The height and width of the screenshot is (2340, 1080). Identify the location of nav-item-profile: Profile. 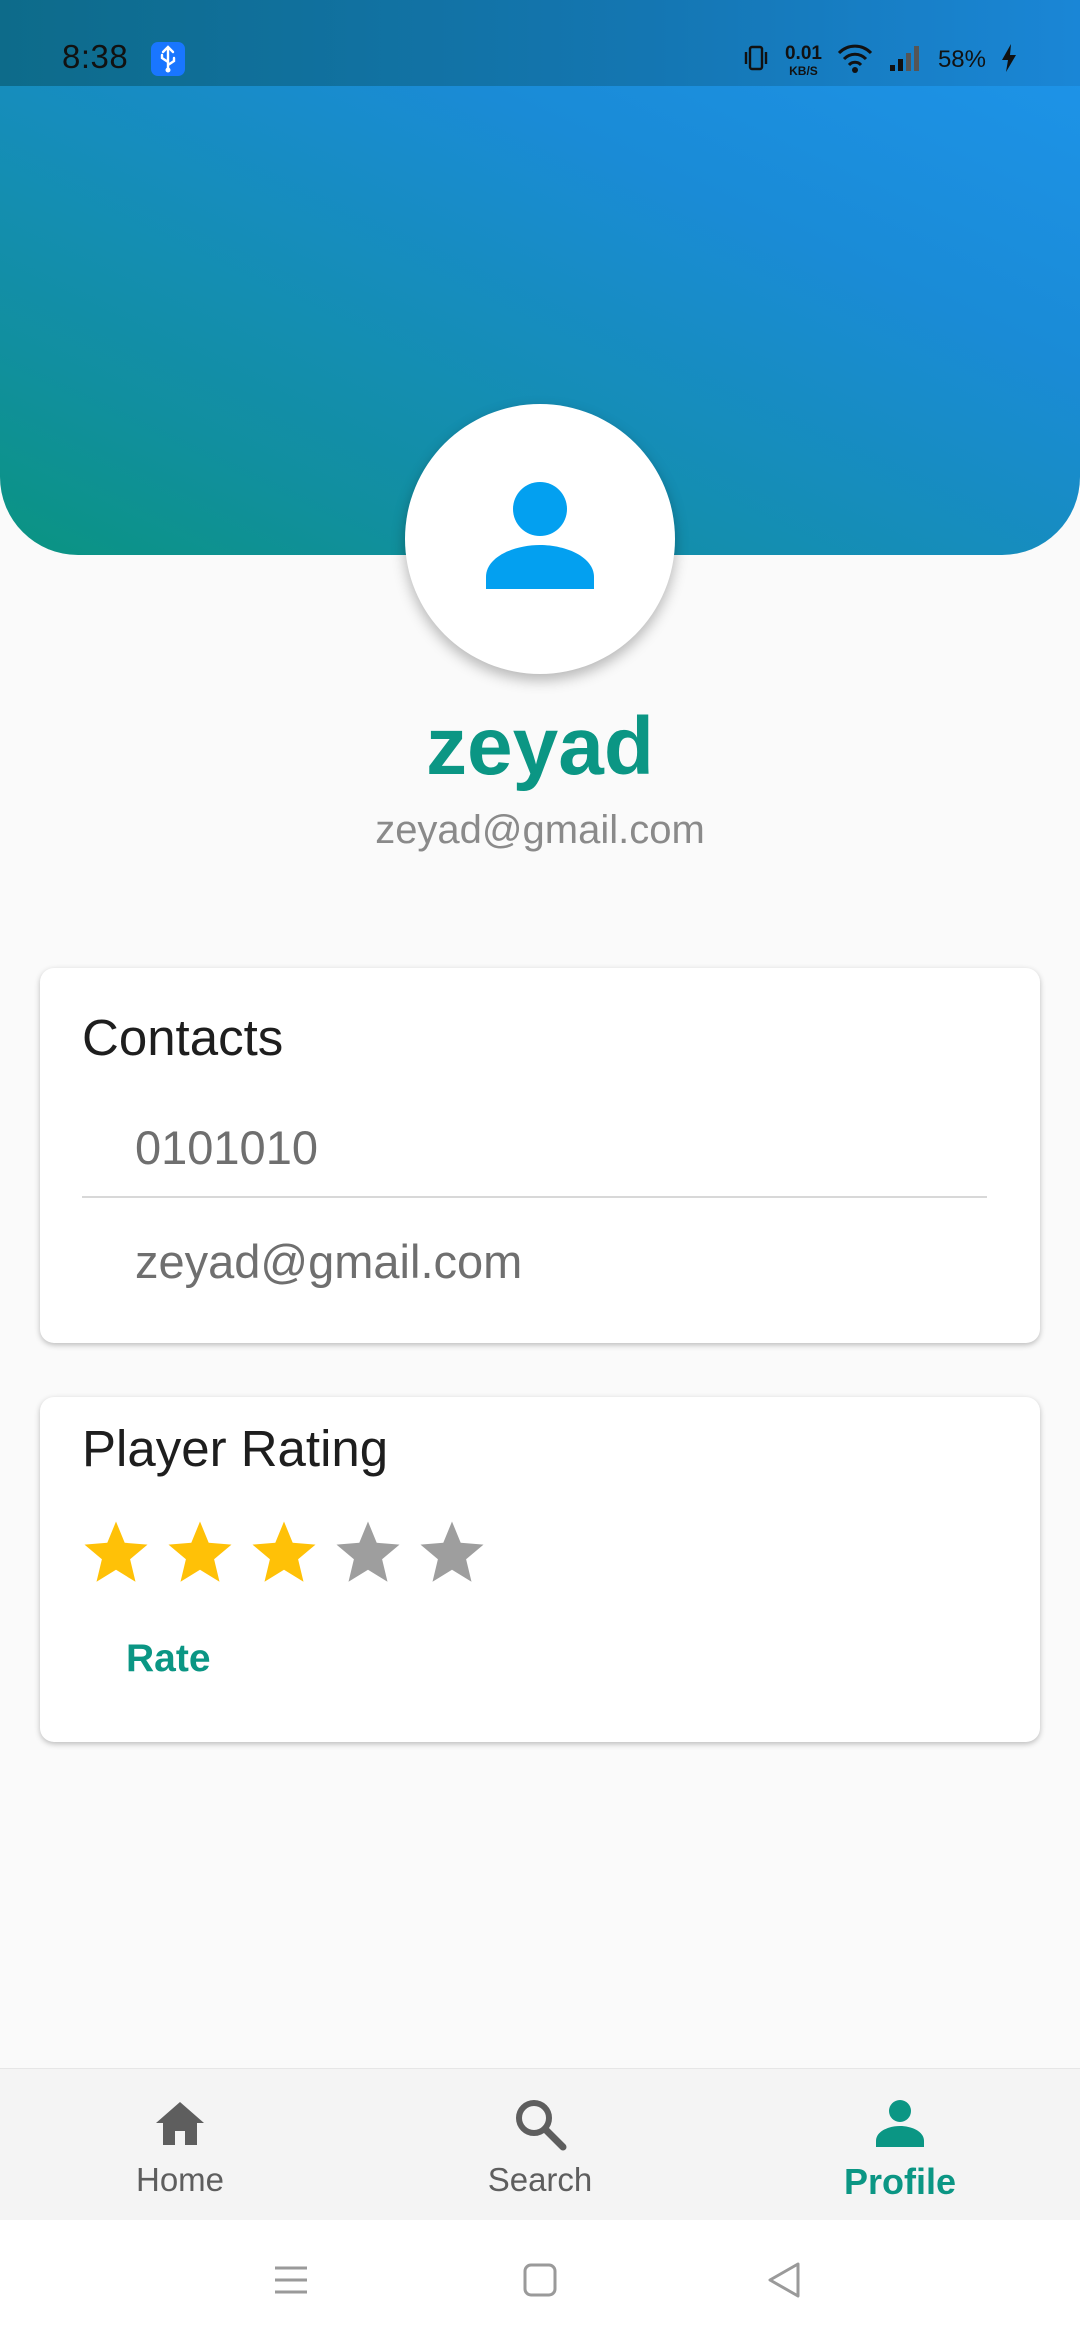
(900, 2145).